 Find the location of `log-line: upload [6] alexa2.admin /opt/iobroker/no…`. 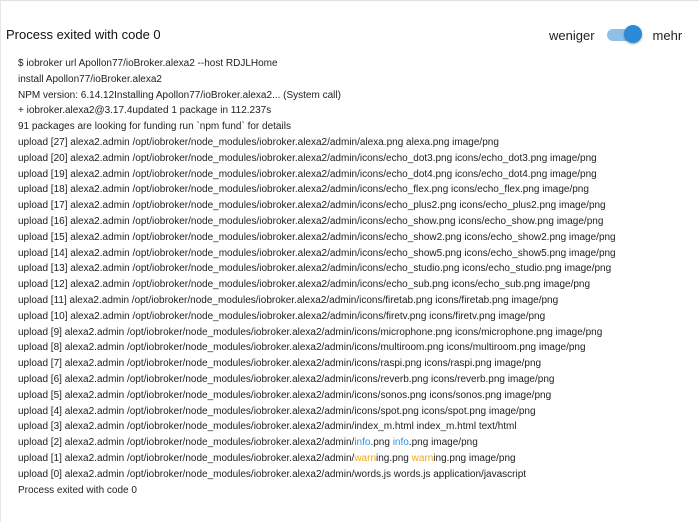

log-line: upload [6] alexa2.admin /opt/iobroker/no… is located at coordinates (286, 379).